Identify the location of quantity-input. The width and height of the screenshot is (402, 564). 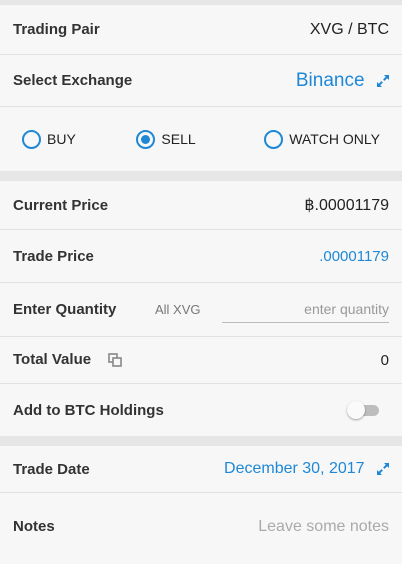
(305, 309).